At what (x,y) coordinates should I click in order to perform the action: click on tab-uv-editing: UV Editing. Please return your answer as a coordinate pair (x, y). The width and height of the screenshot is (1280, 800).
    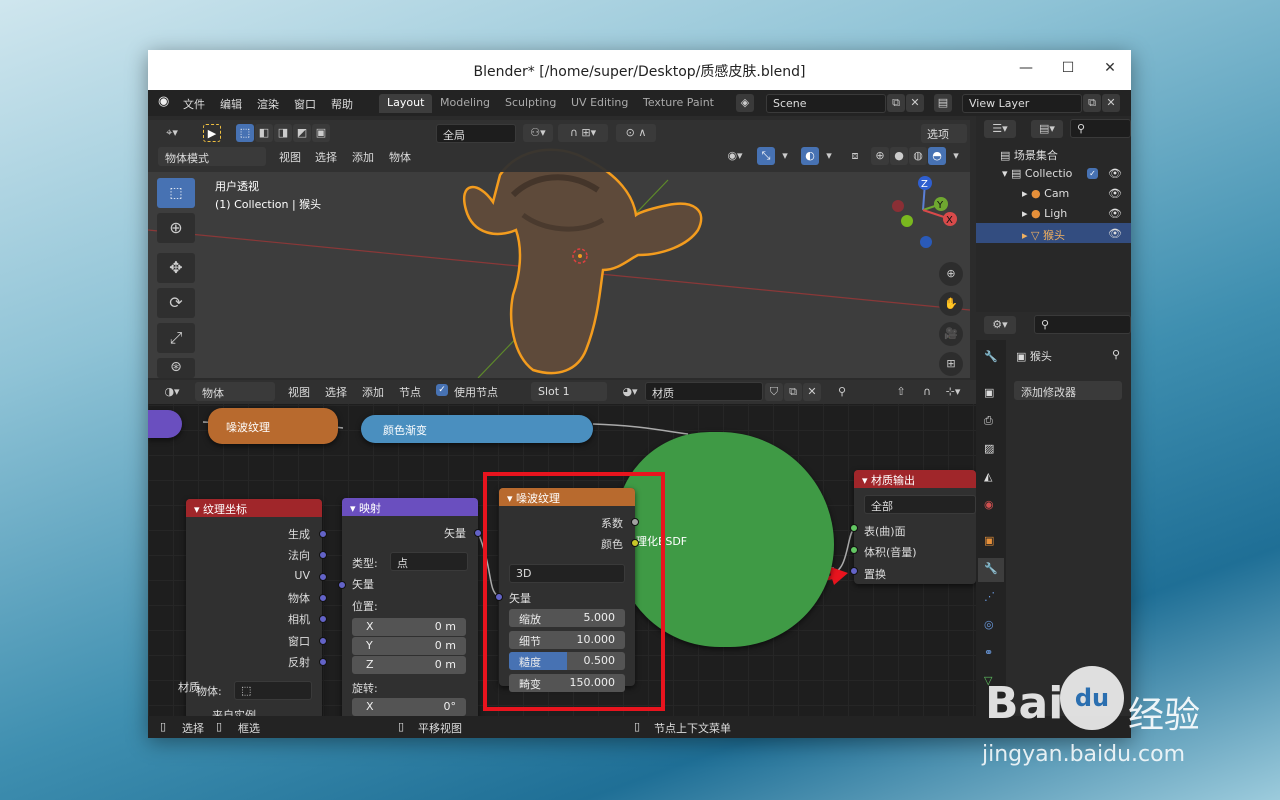
    Looking at the image, I should click on (599, 103).